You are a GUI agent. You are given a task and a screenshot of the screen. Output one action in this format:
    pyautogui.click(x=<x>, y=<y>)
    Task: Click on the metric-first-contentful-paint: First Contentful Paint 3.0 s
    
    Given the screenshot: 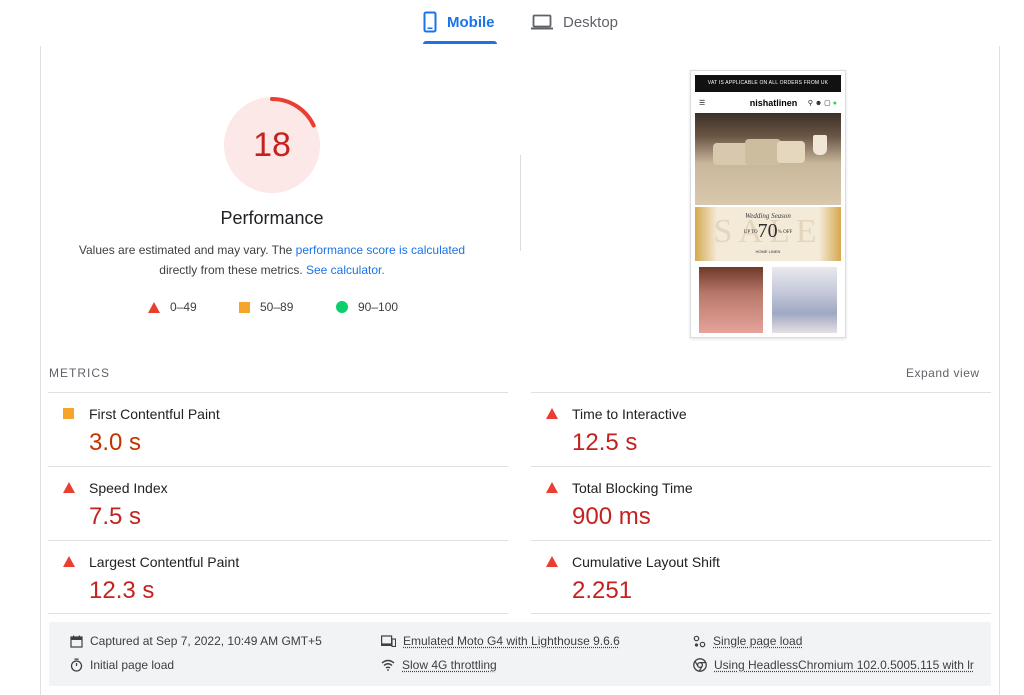 What is the action you would take?
    pyautogui.click(x=278, y=429)
    